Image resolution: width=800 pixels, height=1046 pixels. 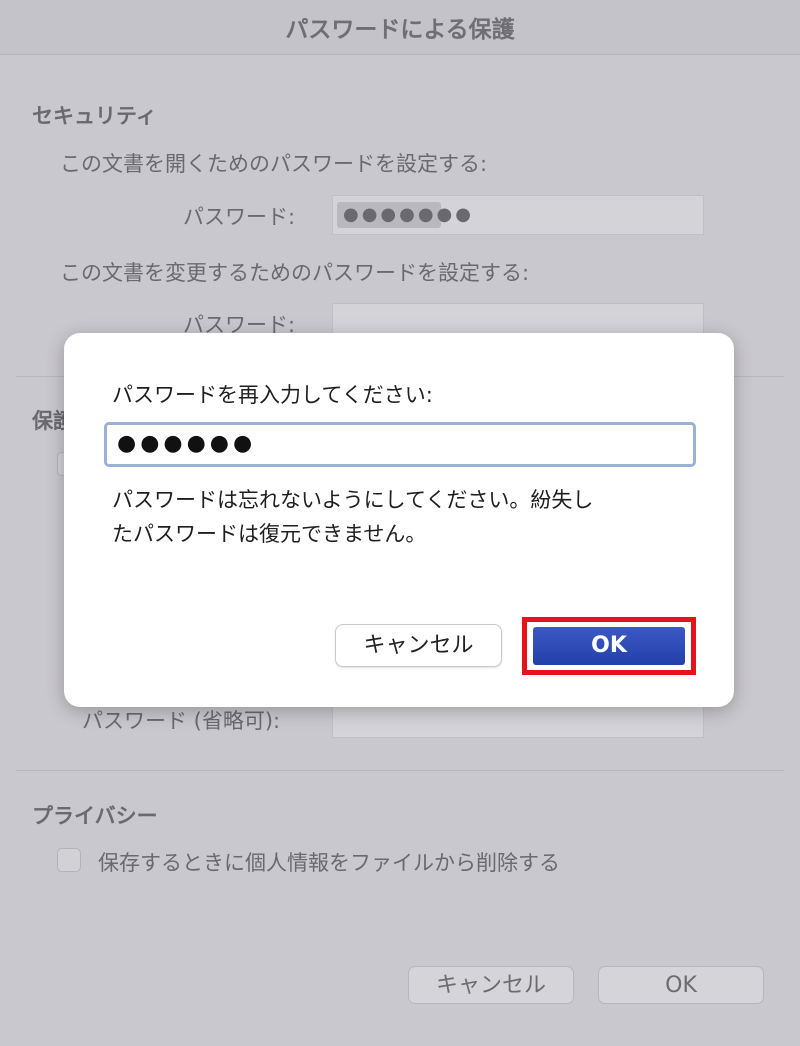 I want to click on window-titlebar: パスワードによる保護, so click(x=400, y=27).